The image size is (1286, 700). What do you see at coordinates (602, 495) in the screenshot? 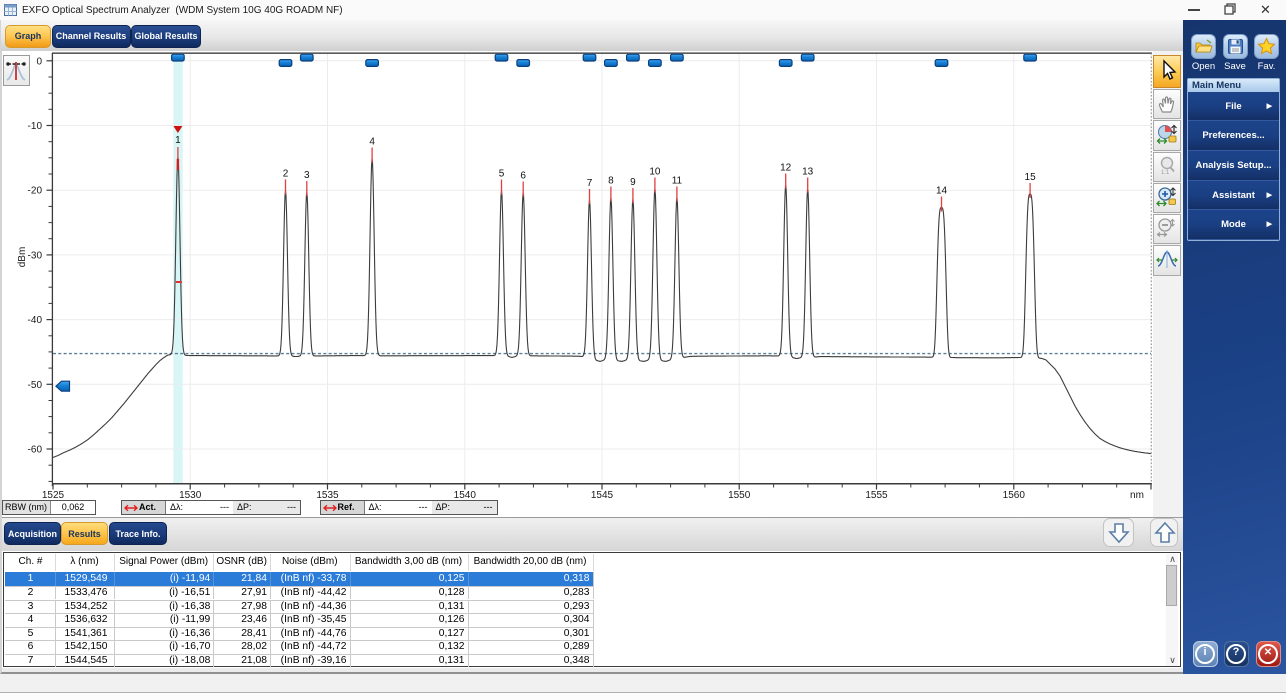
I see `svg-text: 1545` at bounding box center [602, 495].